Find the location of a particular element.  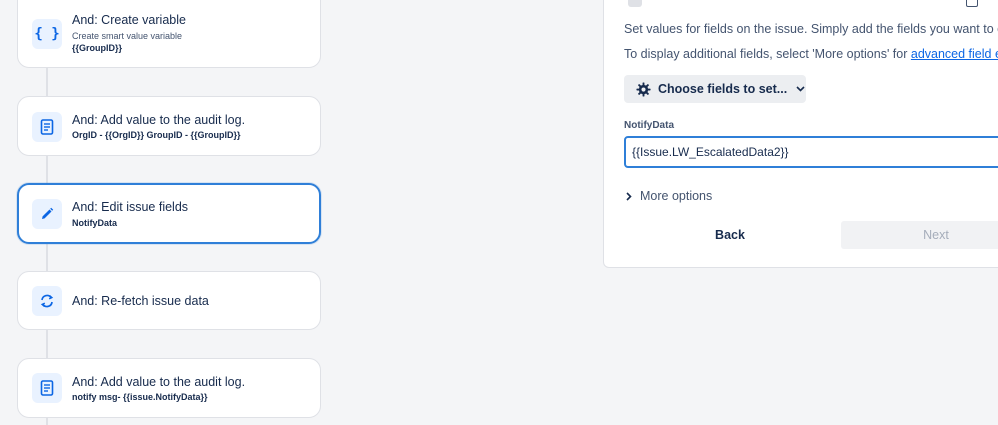

notifydata-field-label: NotifyData is located at coordinates (649, 125).